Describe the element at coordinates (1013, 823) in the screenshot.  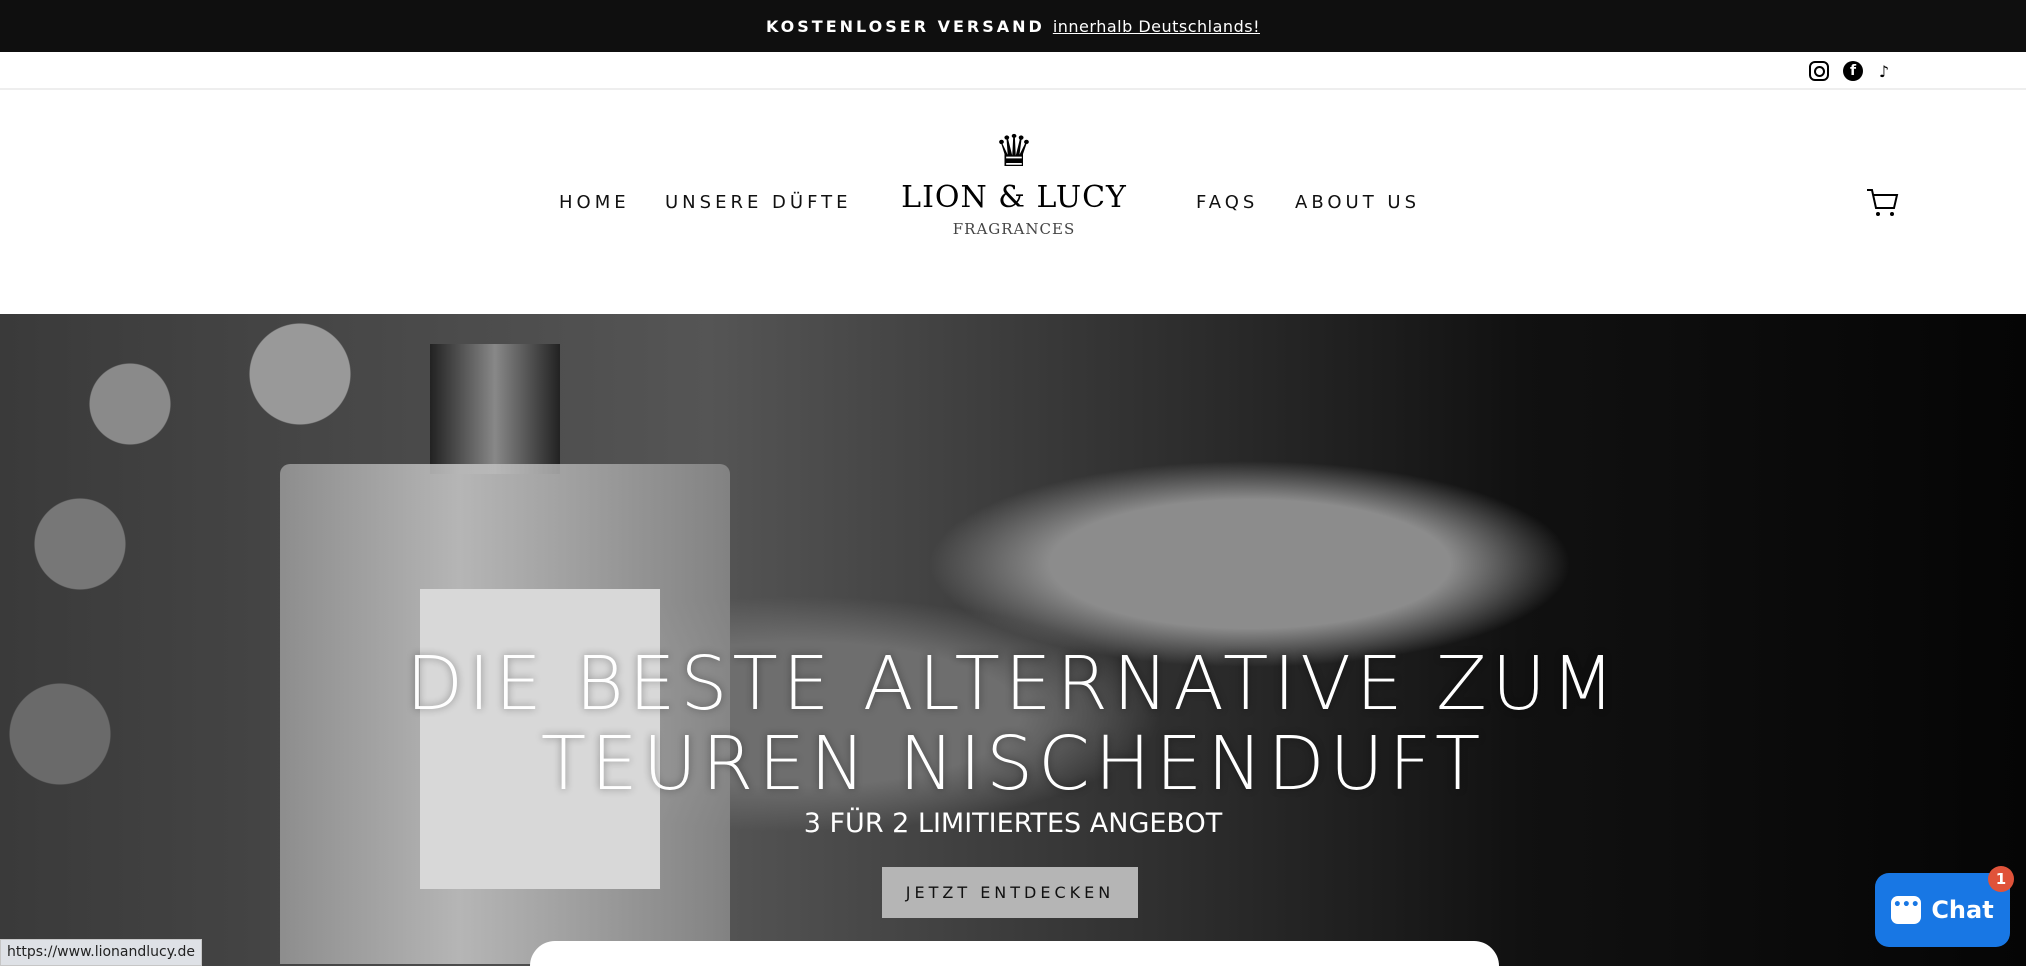
I see `hero-subtitle: 3 FÜR 2 LIMITIERTES ANGEBOT` at that location.